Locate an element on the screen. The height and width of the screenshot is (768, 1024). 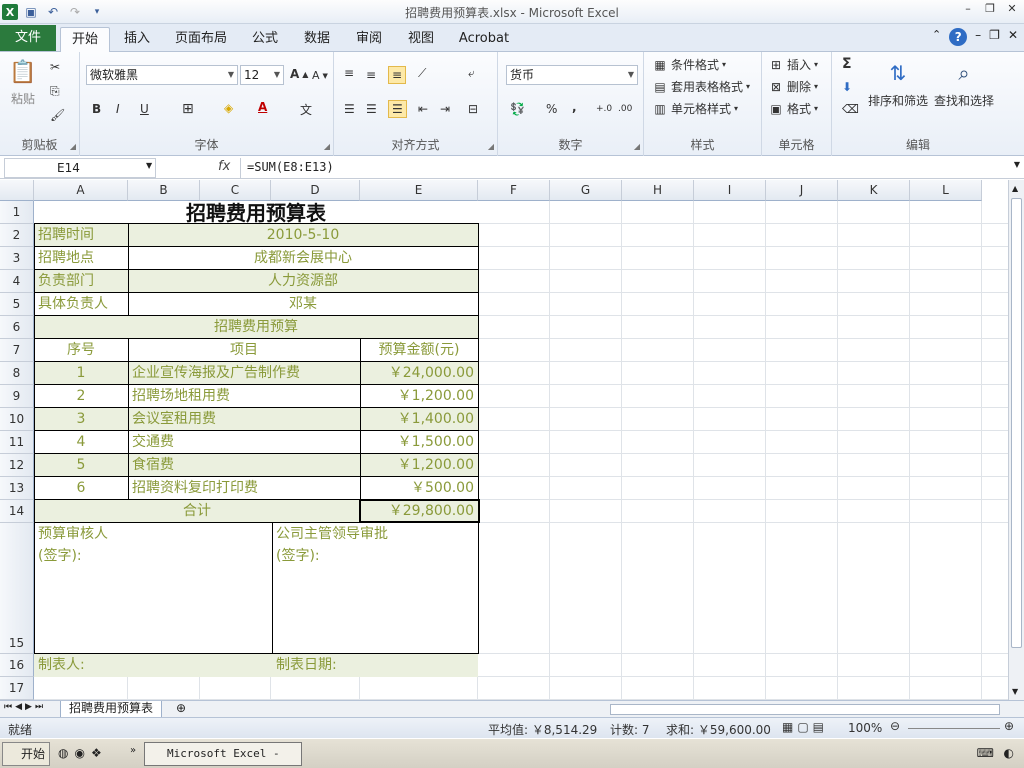
column-header-h: H is located at coordinates (658, 190).